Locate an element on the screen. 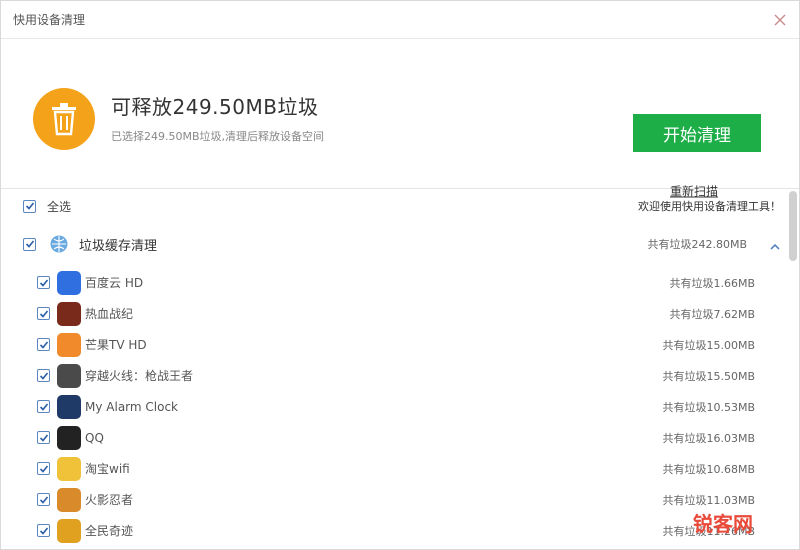 This screenshot has height=550, width=800. list-item: 全民奇迹 共有垃圾11.26MB is located at coordinates (400, 530).